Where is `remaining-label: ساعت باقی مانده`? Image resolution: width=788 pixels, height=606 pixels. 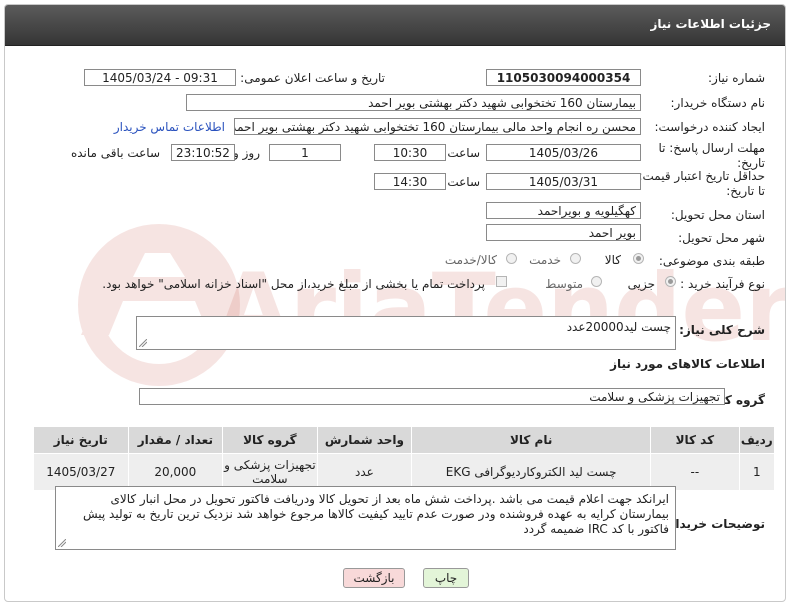
remaining-label: ساعت باقی مانده is located at coordinates (115, 153).